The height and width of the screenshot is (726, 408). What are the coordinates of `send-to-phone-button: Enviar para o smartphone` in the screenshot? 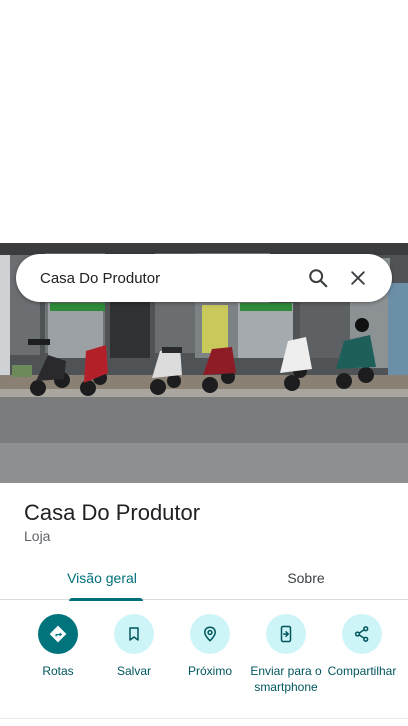 It's located at (286, 654).